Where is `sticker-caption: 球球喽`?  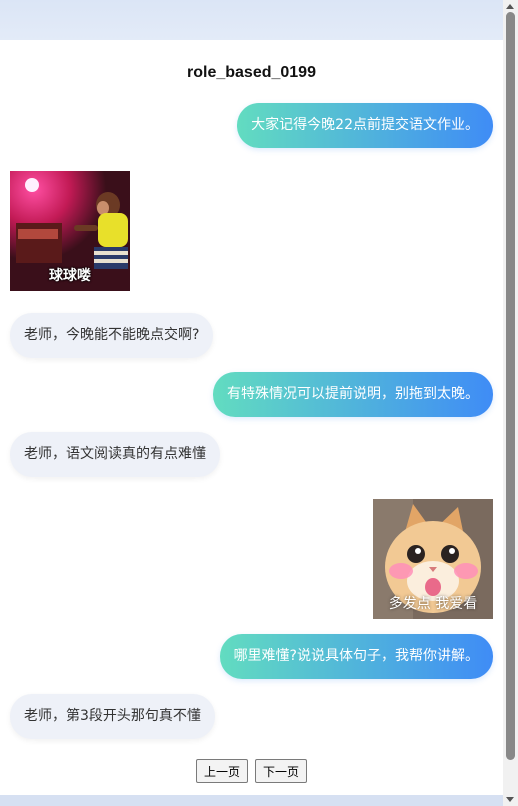 sticker-caption: 球球喽 is located at coordinates (70, 276).